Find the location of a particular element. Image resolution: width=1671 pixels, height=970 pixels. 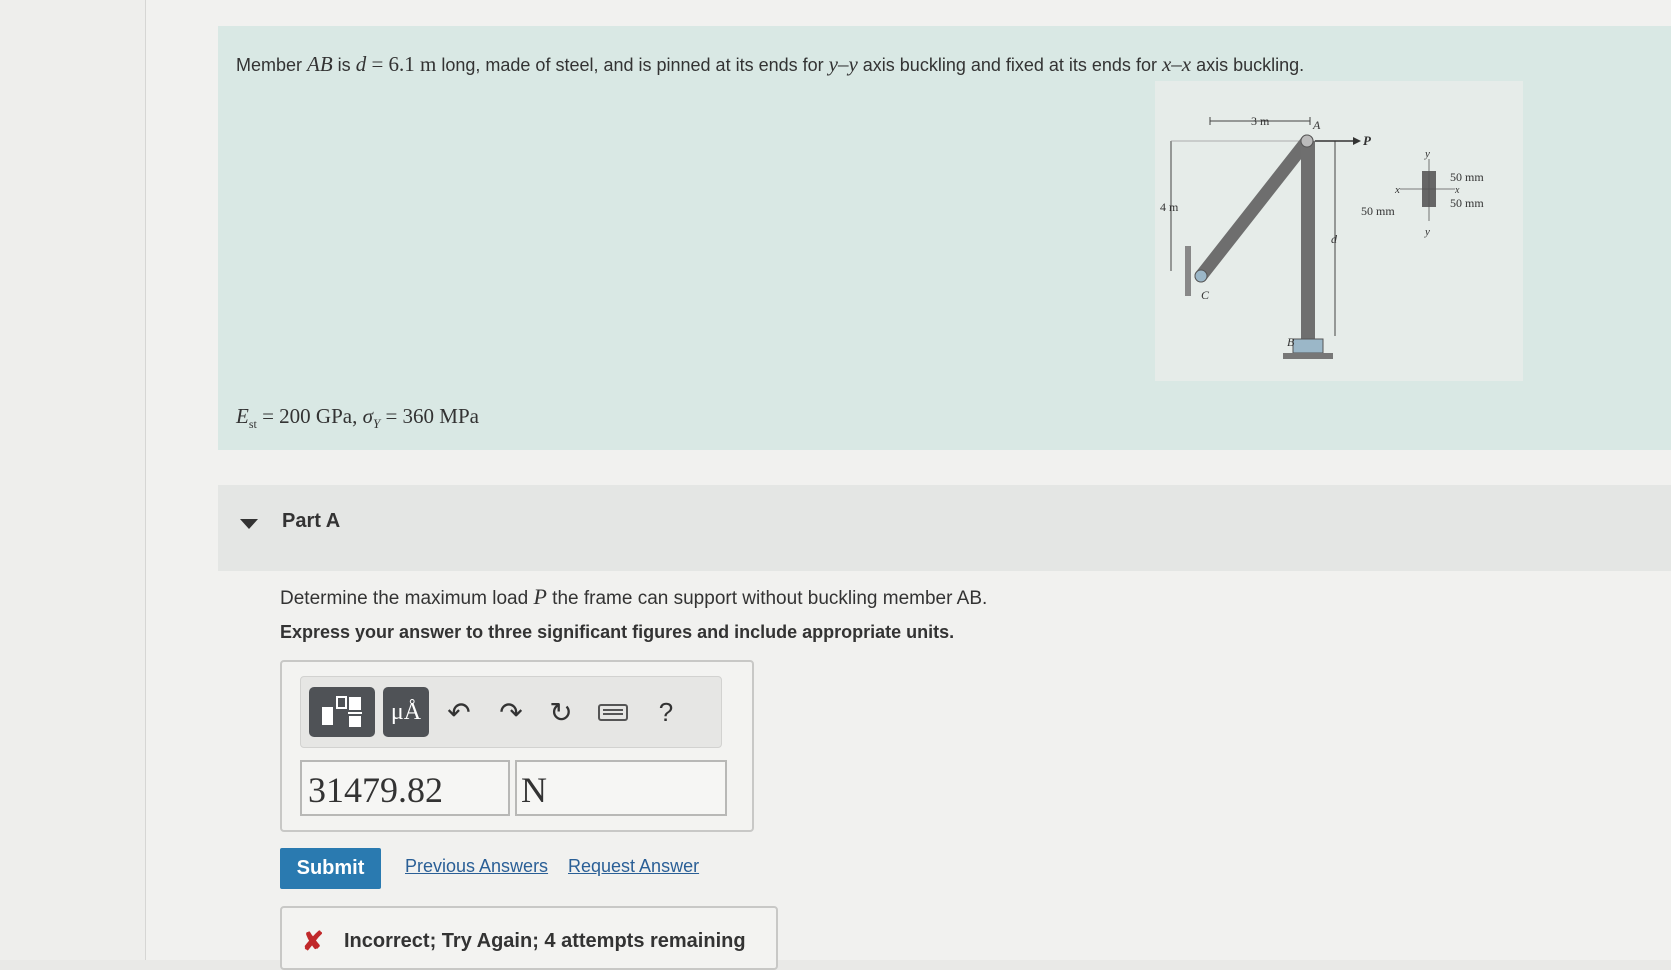

answer-panel: μÅ ↶ ↷ ↻ ? 31479.82 N is located at coordinates (517, 746).